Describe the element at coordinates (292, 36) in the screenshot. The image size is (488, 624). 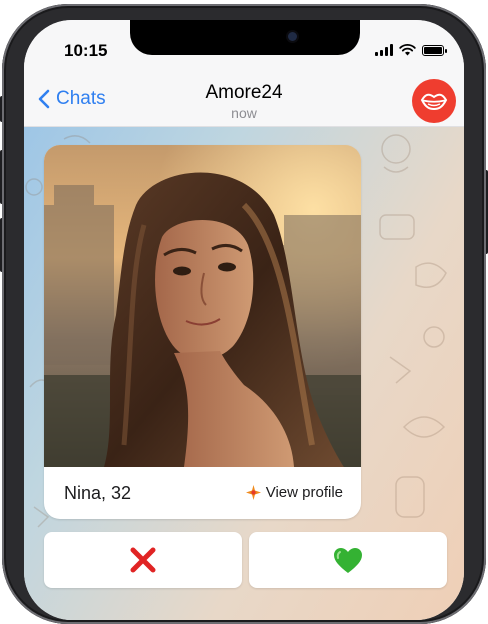
I see `camera-icon` at that location.